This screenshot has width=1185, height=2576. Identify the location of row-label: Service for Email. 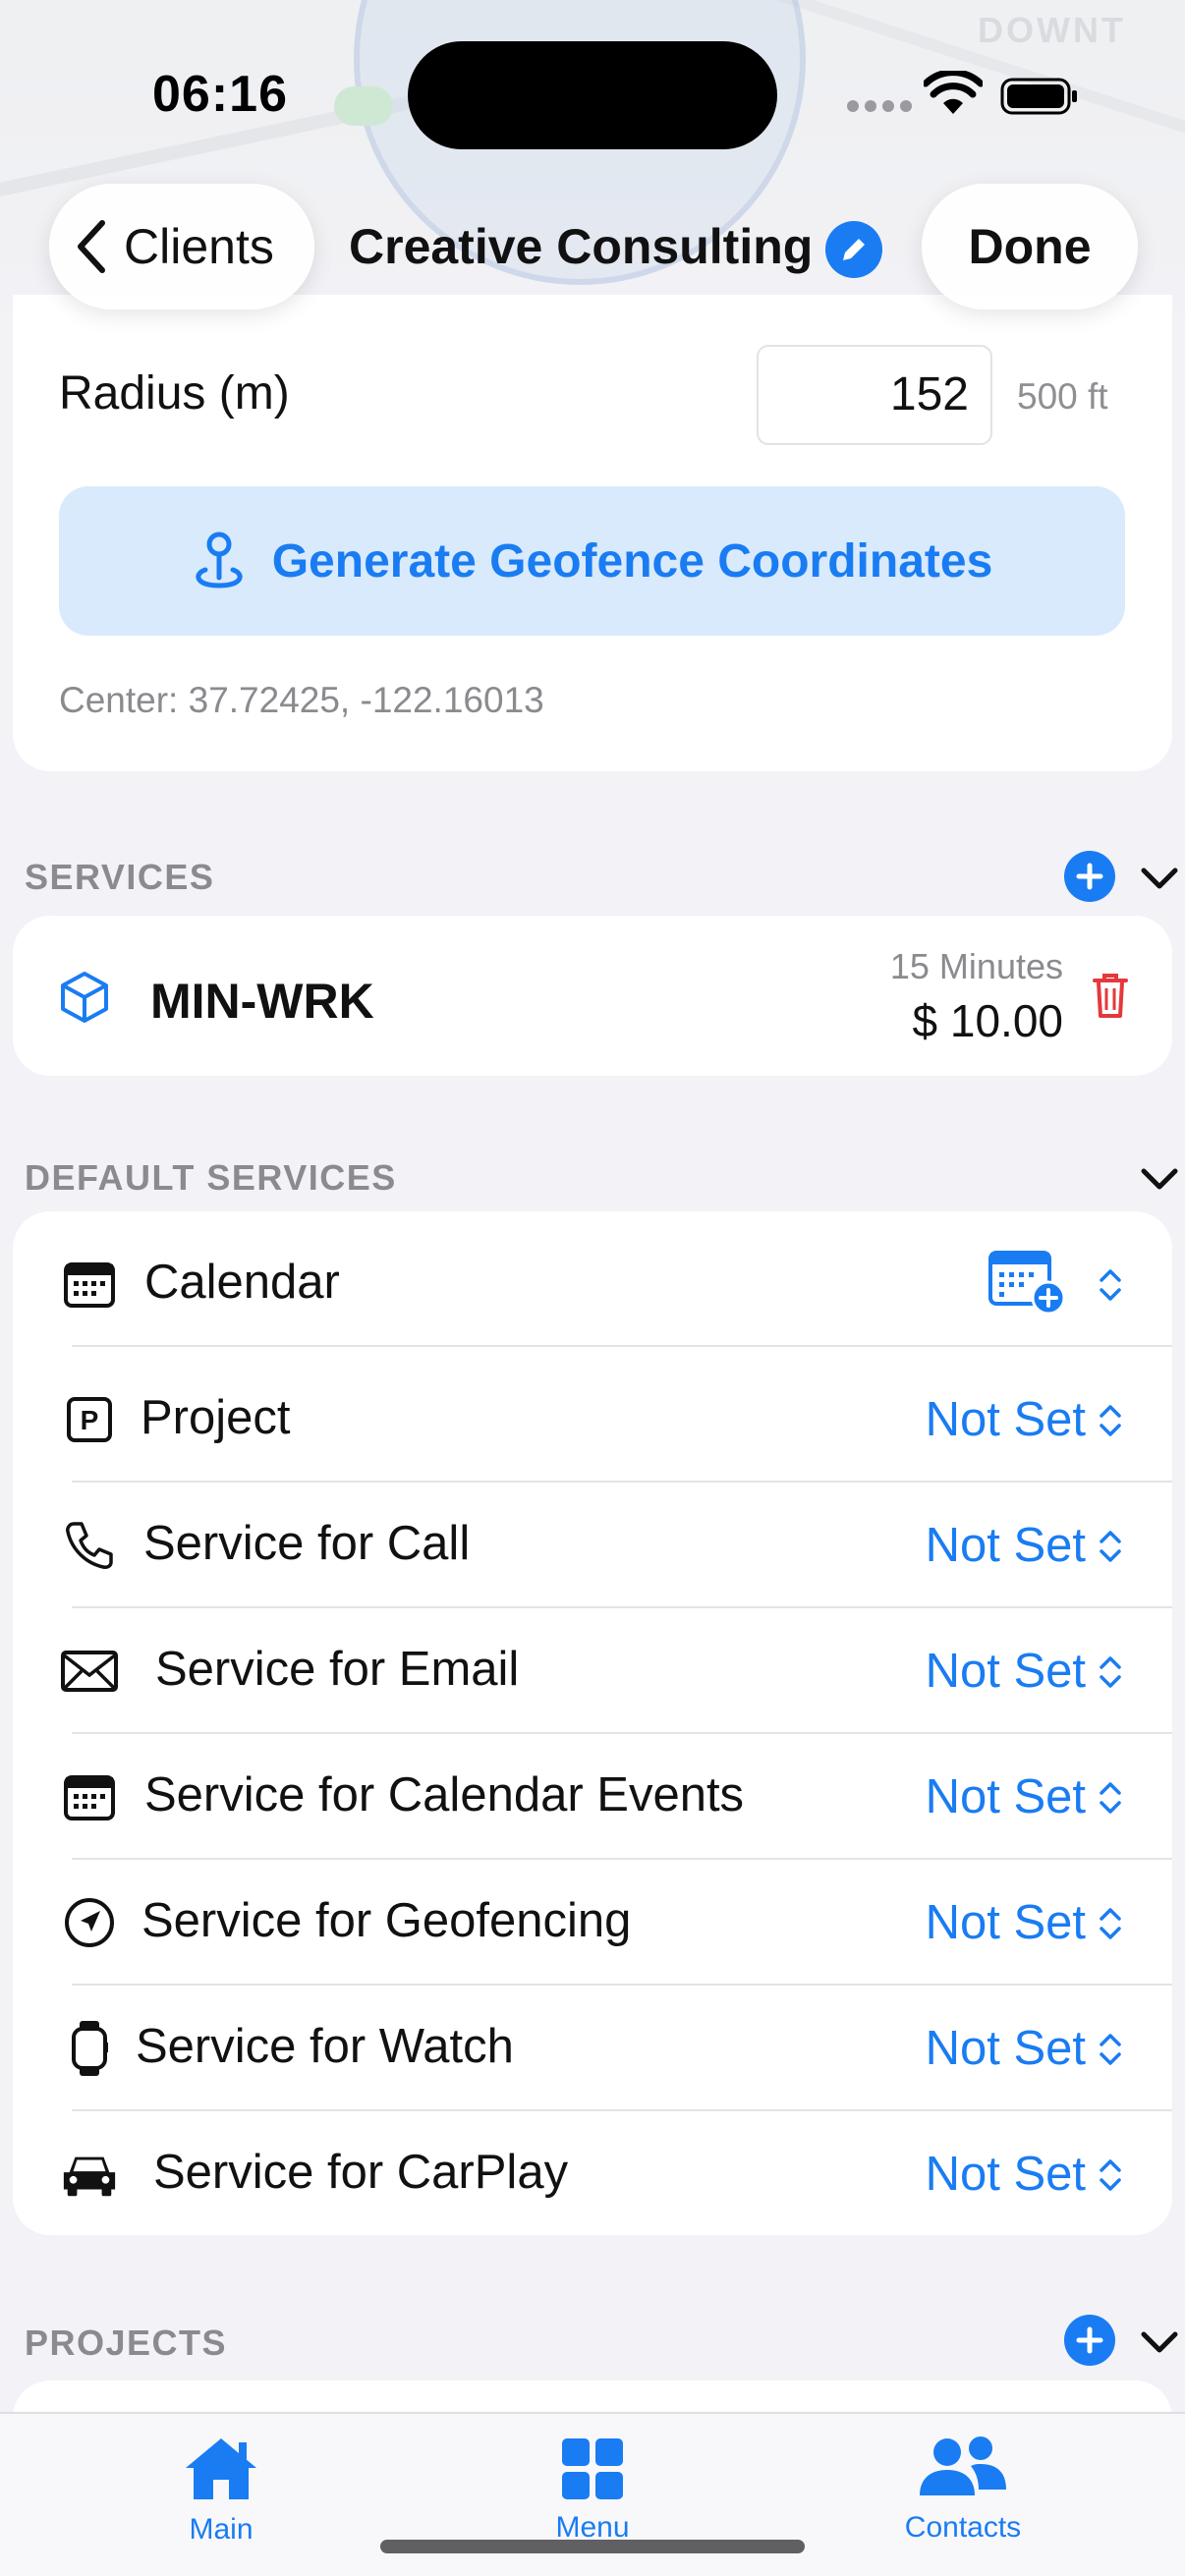
(338, 1669).